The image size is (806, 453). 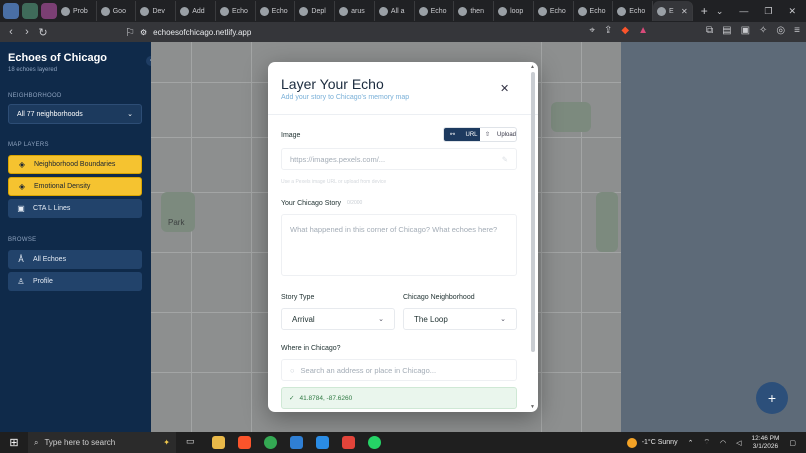 I want to click on vscode-icon, so click(x=322, y=442).